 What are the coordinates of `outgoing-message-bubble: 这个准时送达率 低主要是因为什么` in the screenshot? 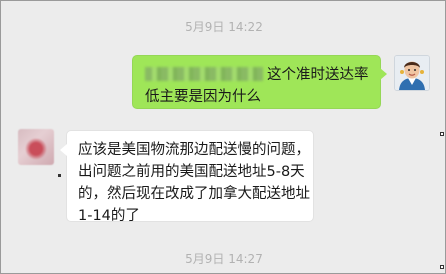 It's located at (259, 82).